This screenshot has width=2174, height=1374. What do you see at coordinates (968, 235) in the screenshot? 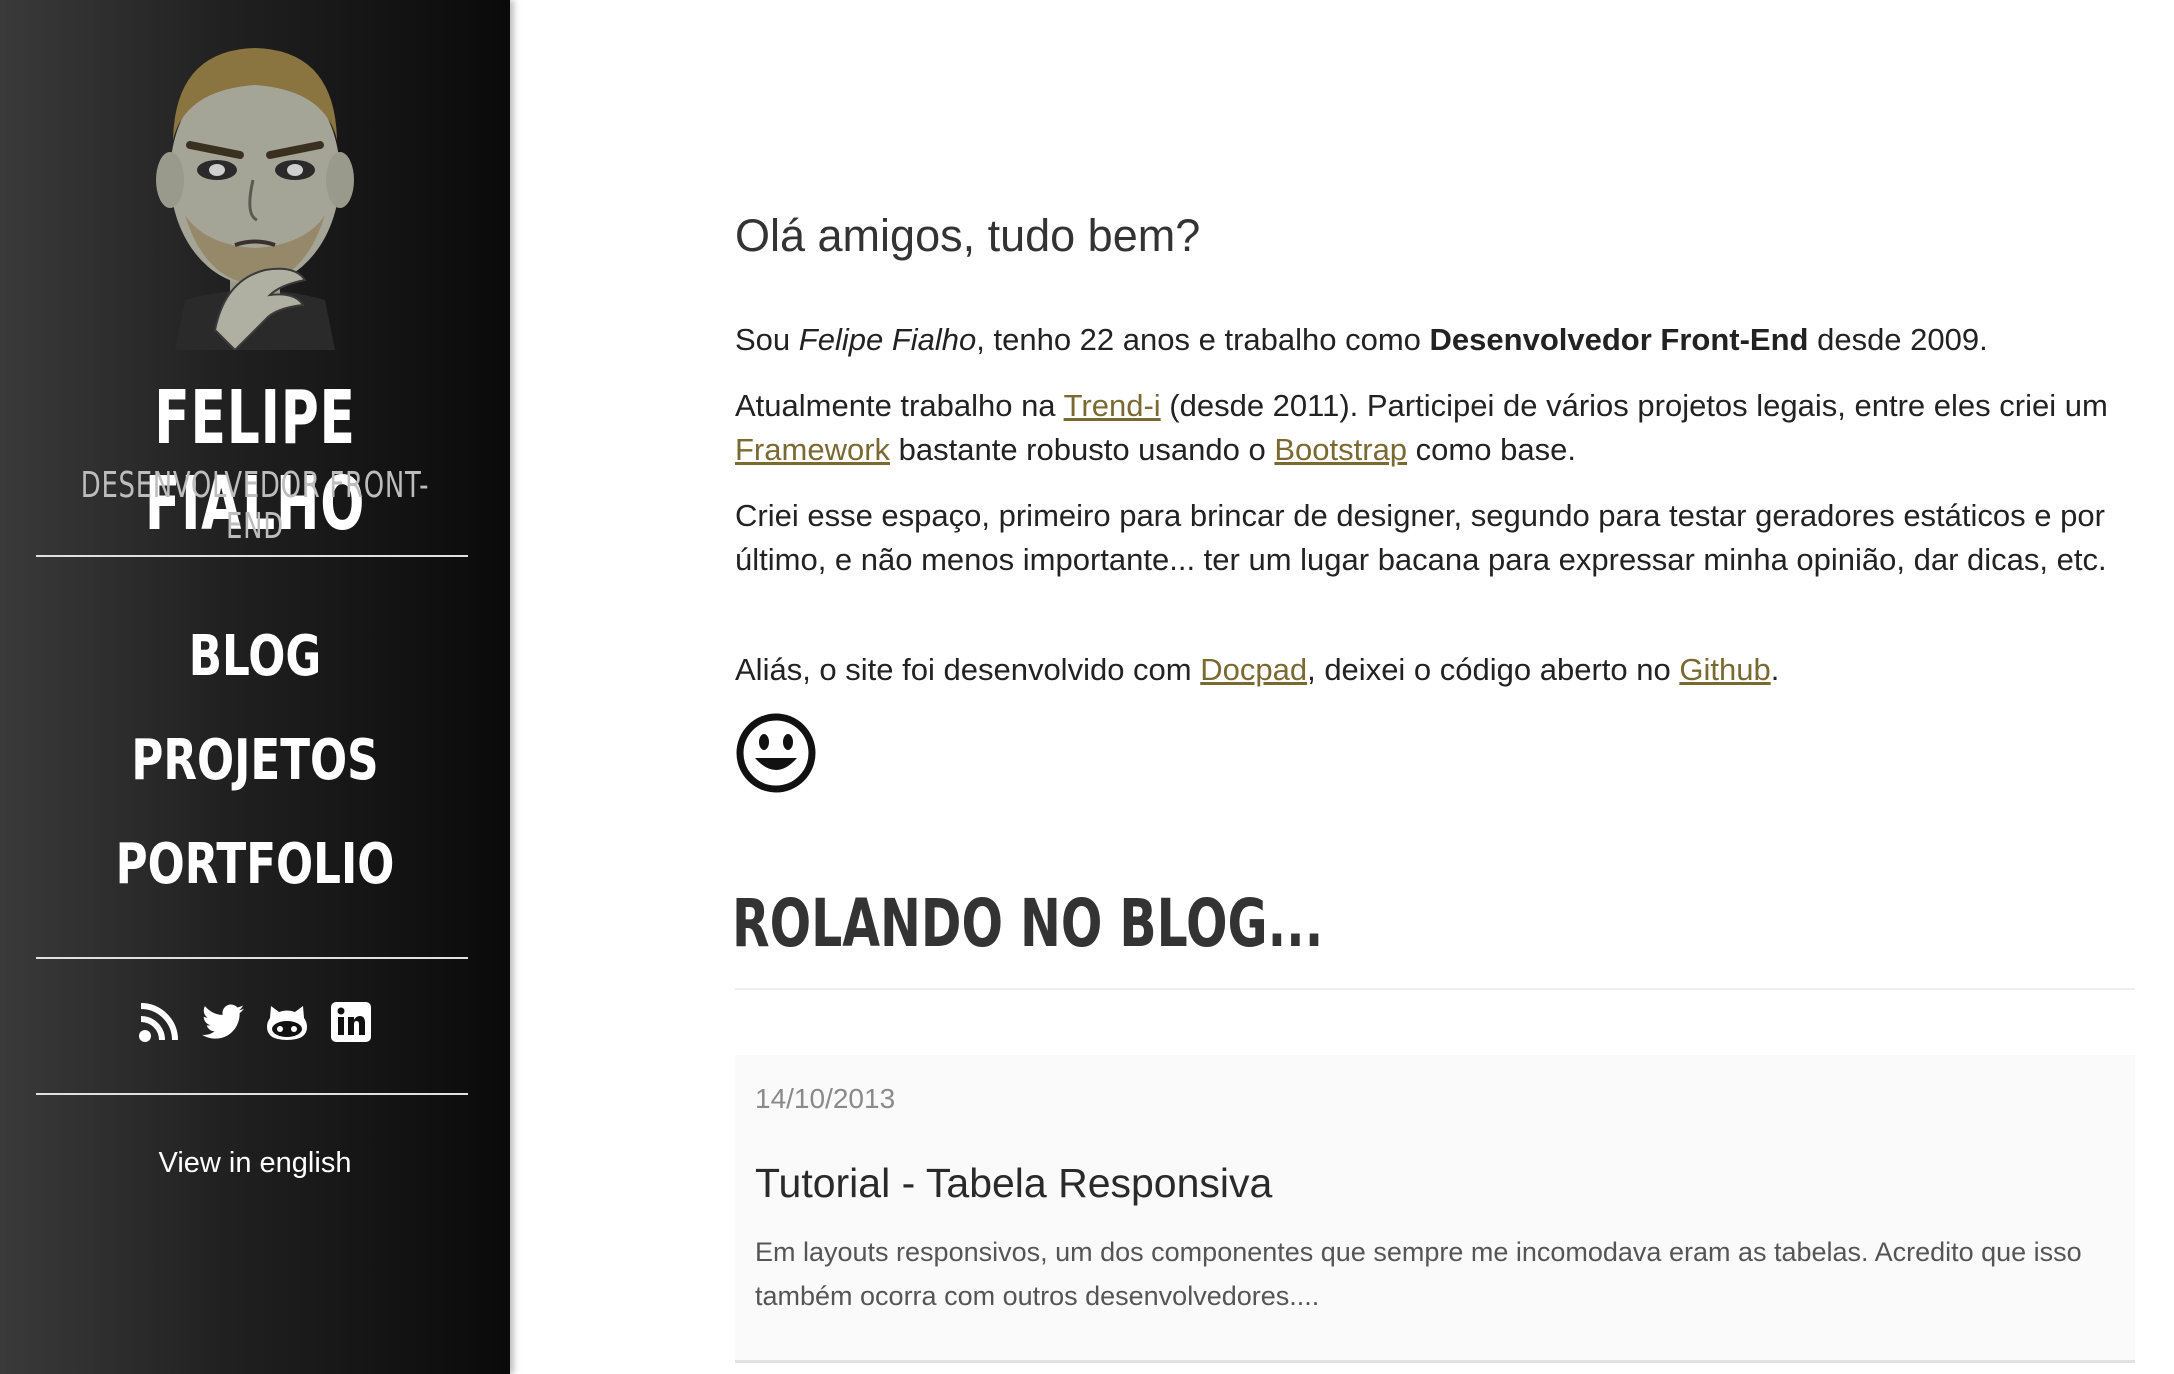
I see `greeting-heading: Olá amigos, tudo bem?` at bounding box center [968, 235].